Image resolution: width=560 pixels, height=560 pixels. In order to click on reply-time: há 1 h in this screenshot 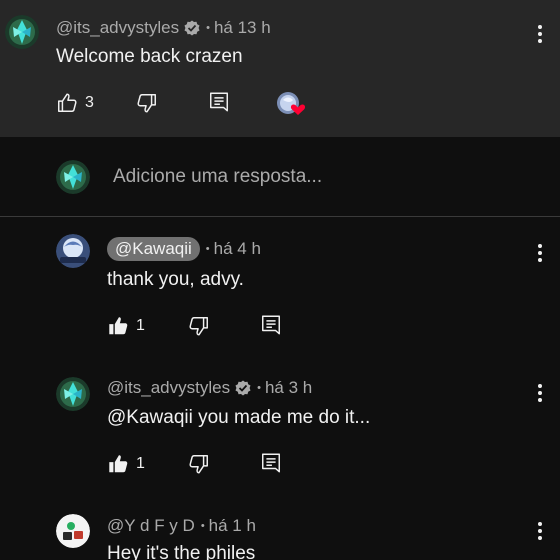, I will do `click(232, 526)`.